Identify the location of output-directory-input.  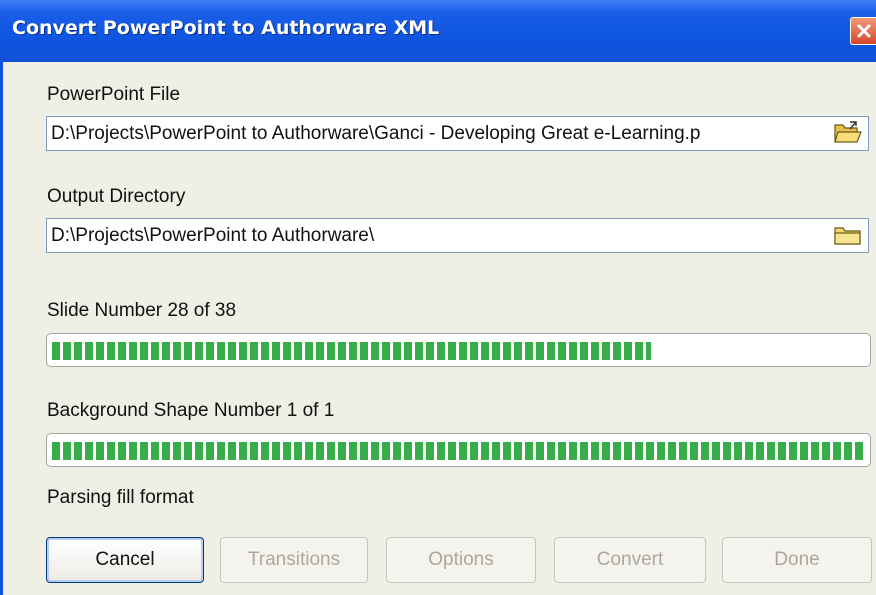
(437, 235).